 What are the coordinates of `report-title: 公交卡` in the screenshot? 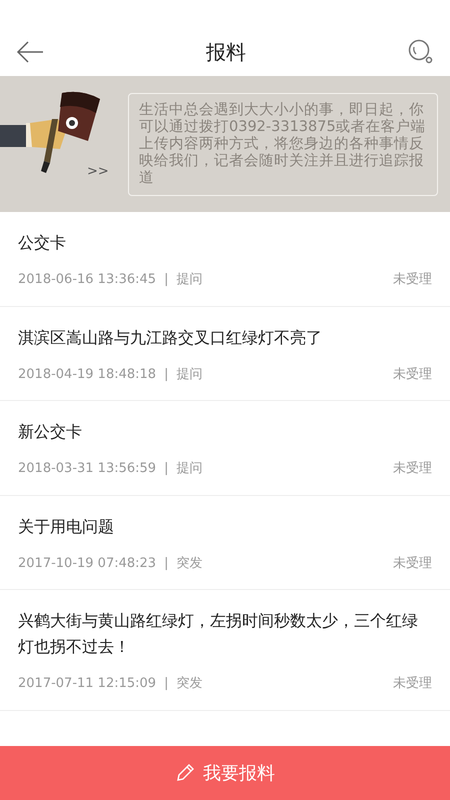 It's located at (42, 243).